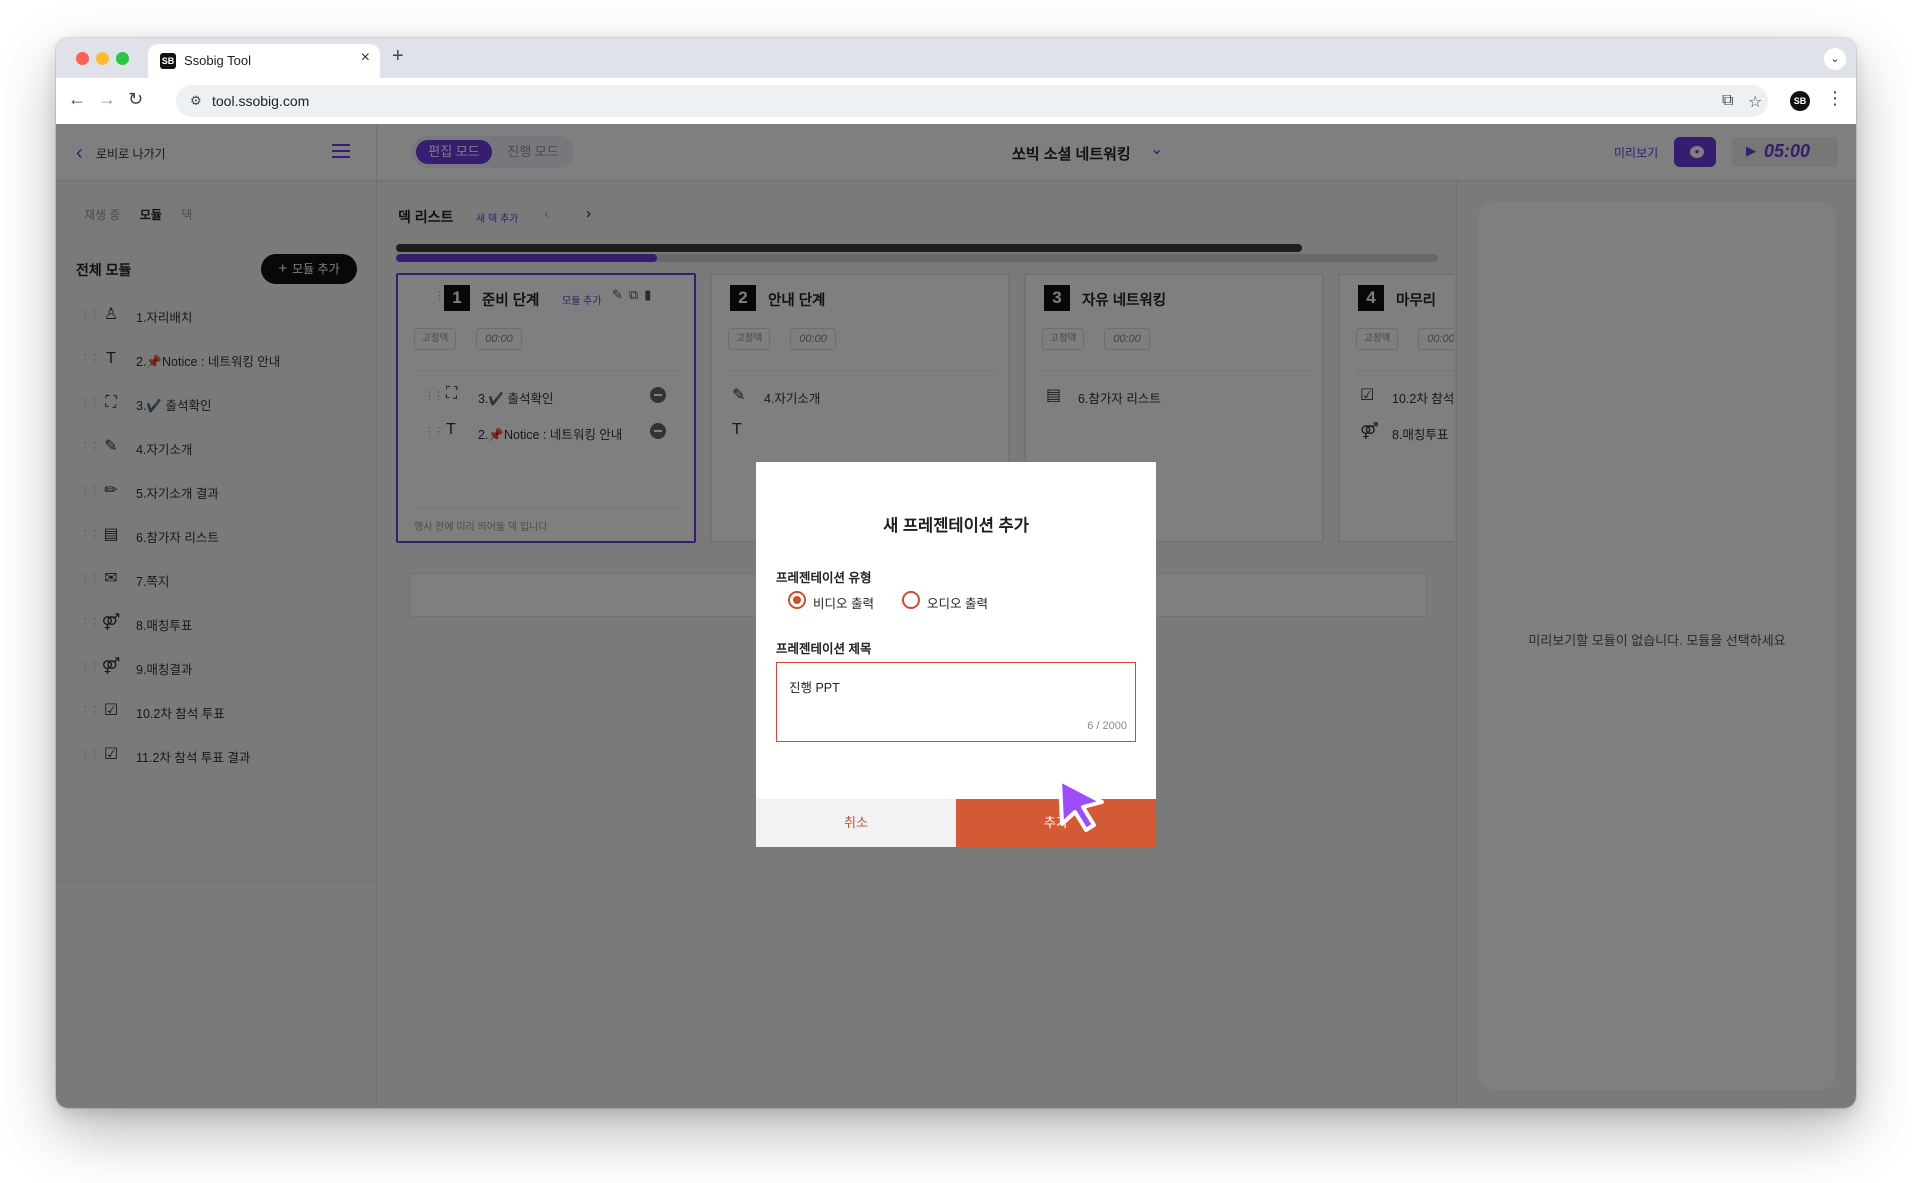 This screenshot has width=1912, height=1183. I want to click on radio-label: 비디오 출력, so click(843, 604).